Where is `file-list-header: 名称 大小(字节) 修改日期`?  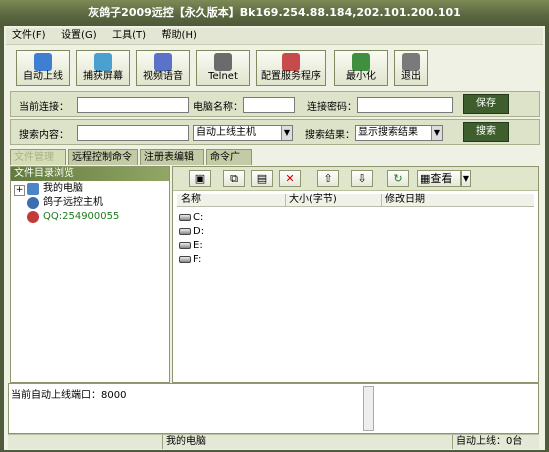
file-list-header: 名称 大小(字节) 修改日期 is located at coordinates (355, 200).